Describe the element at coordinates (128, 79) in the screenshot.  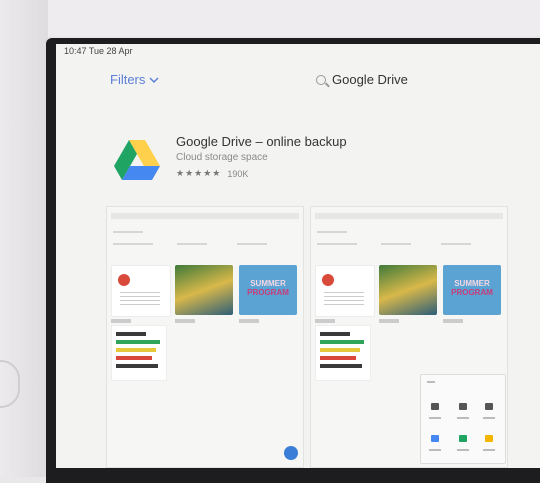
I see `filters-label: Filters` at that location.